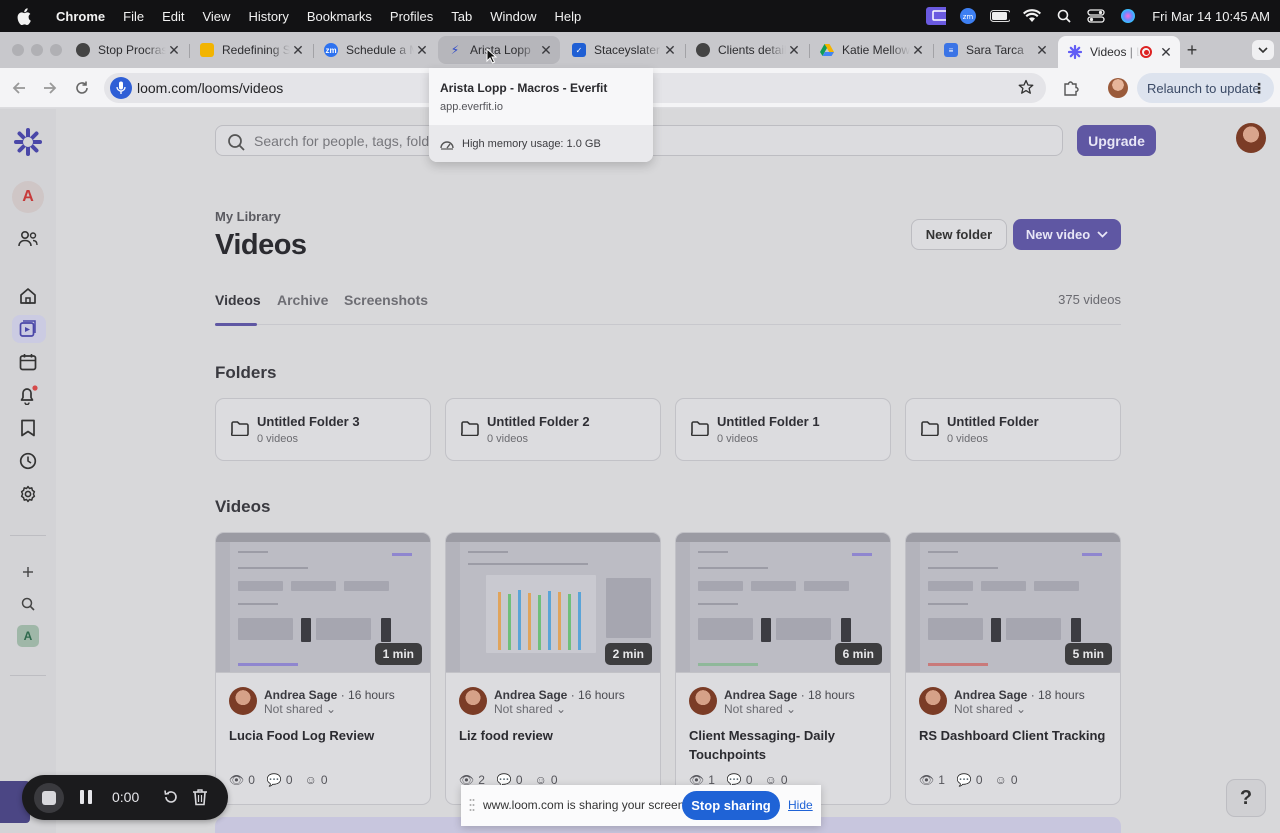 This screenshot has height=833, width=1280. I want to click on microphone-icon, so click(121, 88).